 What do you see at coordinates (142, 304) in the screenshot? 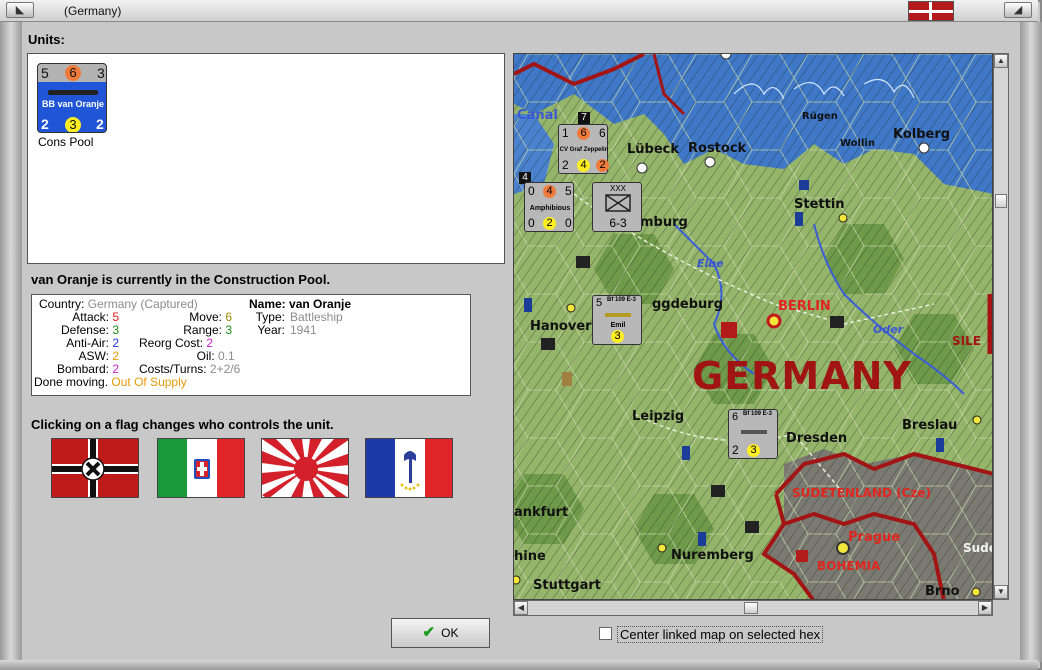
I see `country-value: Germany (Captured)` at bounding box center [142, 304].